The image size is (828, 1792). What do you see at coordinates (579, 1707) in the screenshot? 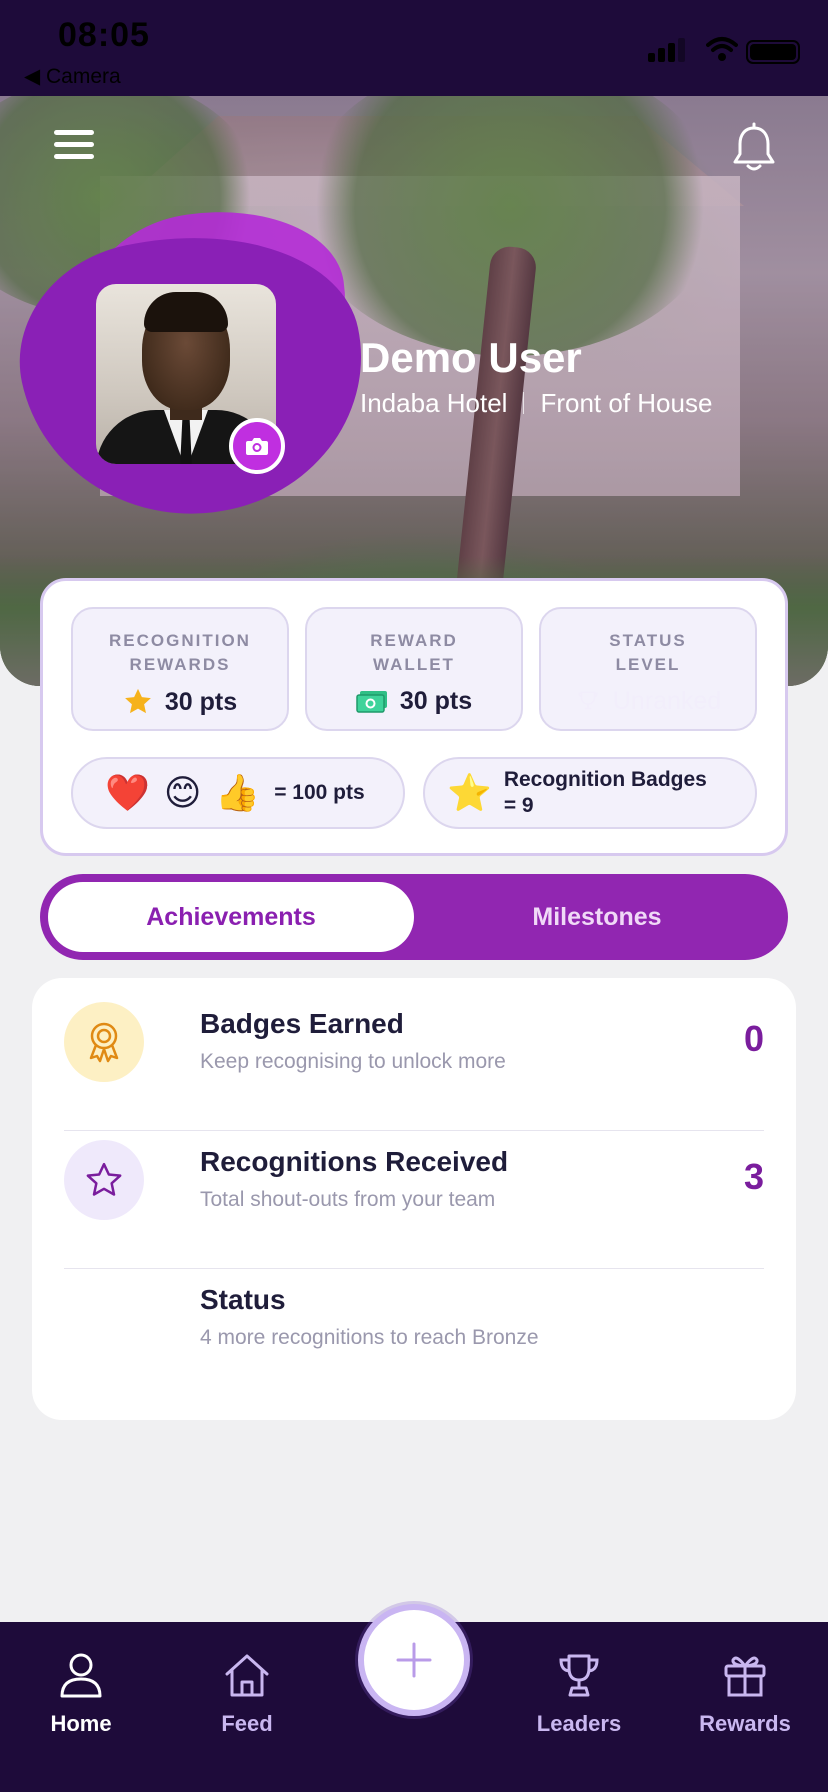
I see `nav-leaders: Leaders` at bounding box center [579, 1707].